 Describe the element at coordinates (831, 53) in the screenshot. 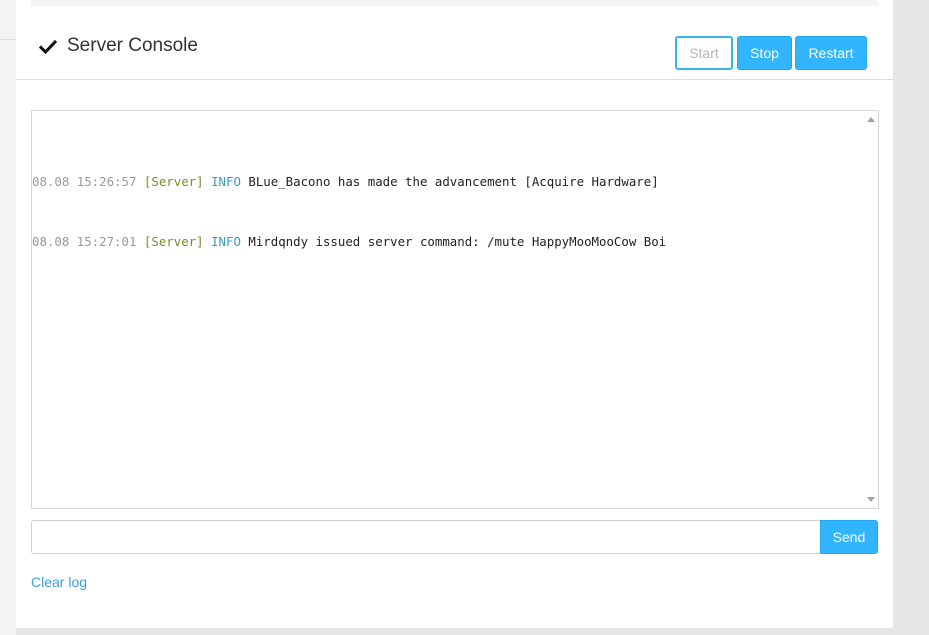

I see `restart-button: Restart` at that location.